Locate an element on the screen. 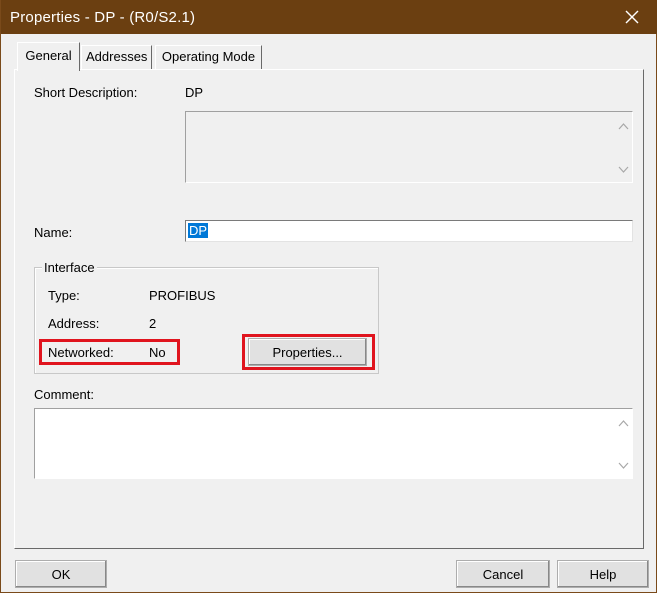 Image resolution: width=657 pixels, height=593 pixels. short-description-value: DP is located at coordinates (194, 92).